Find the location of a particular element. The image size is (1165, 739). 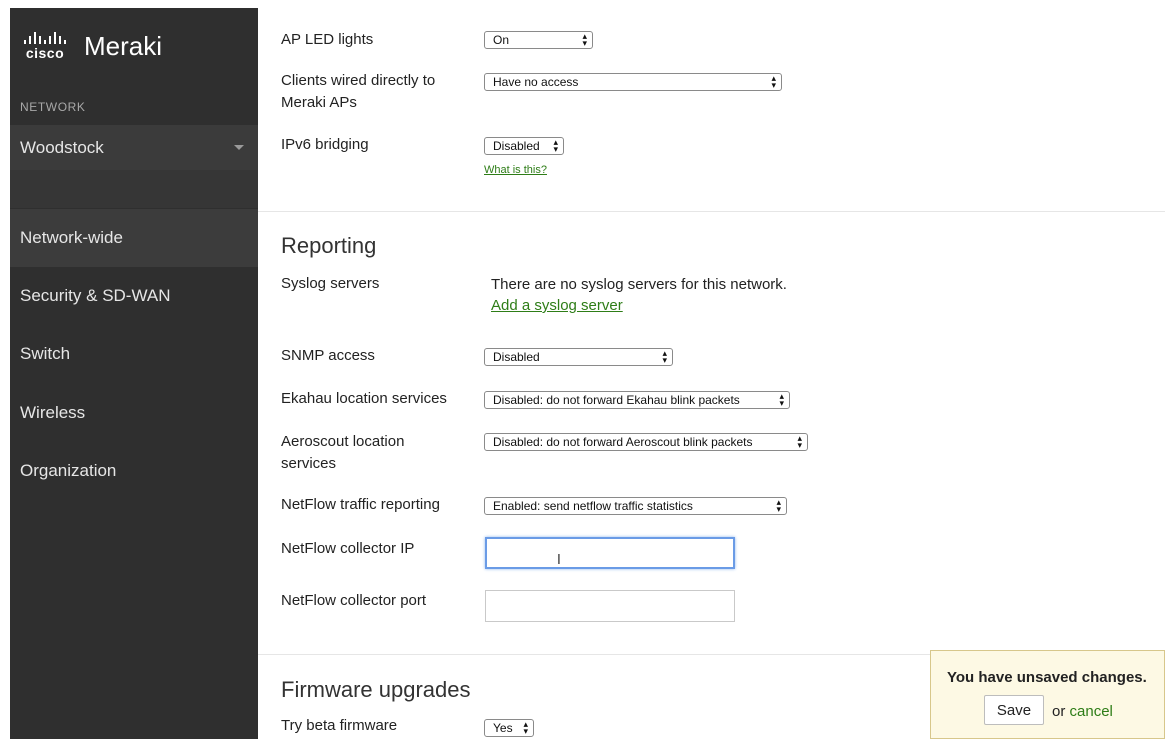

collector-ip-label: NetFlow collector IP is located at coordinates (348, 548).